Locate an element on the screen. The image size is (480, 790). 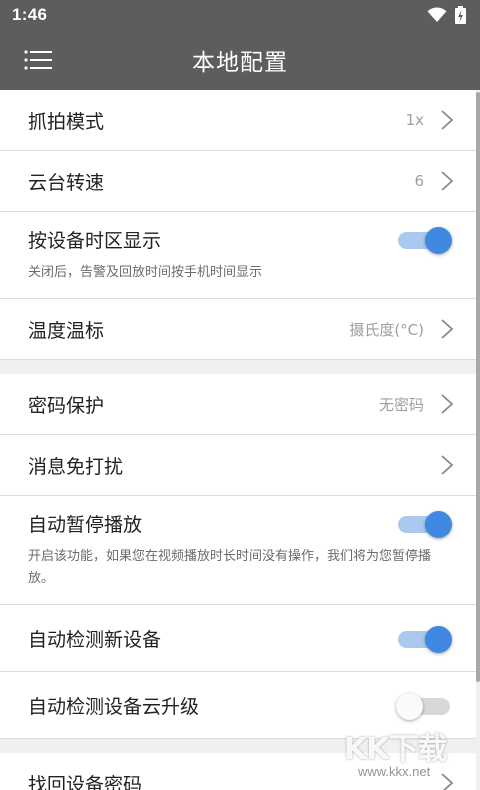
page-title: 本地配置 is located at coordinates (240, 63).